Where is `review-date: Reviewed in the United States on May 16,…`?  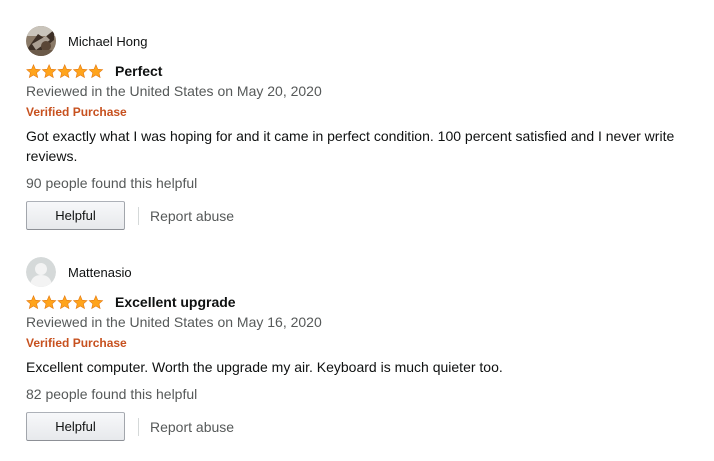
review-date: Reviewed in the United States on May 16,… is located at coordinates (174, 322).